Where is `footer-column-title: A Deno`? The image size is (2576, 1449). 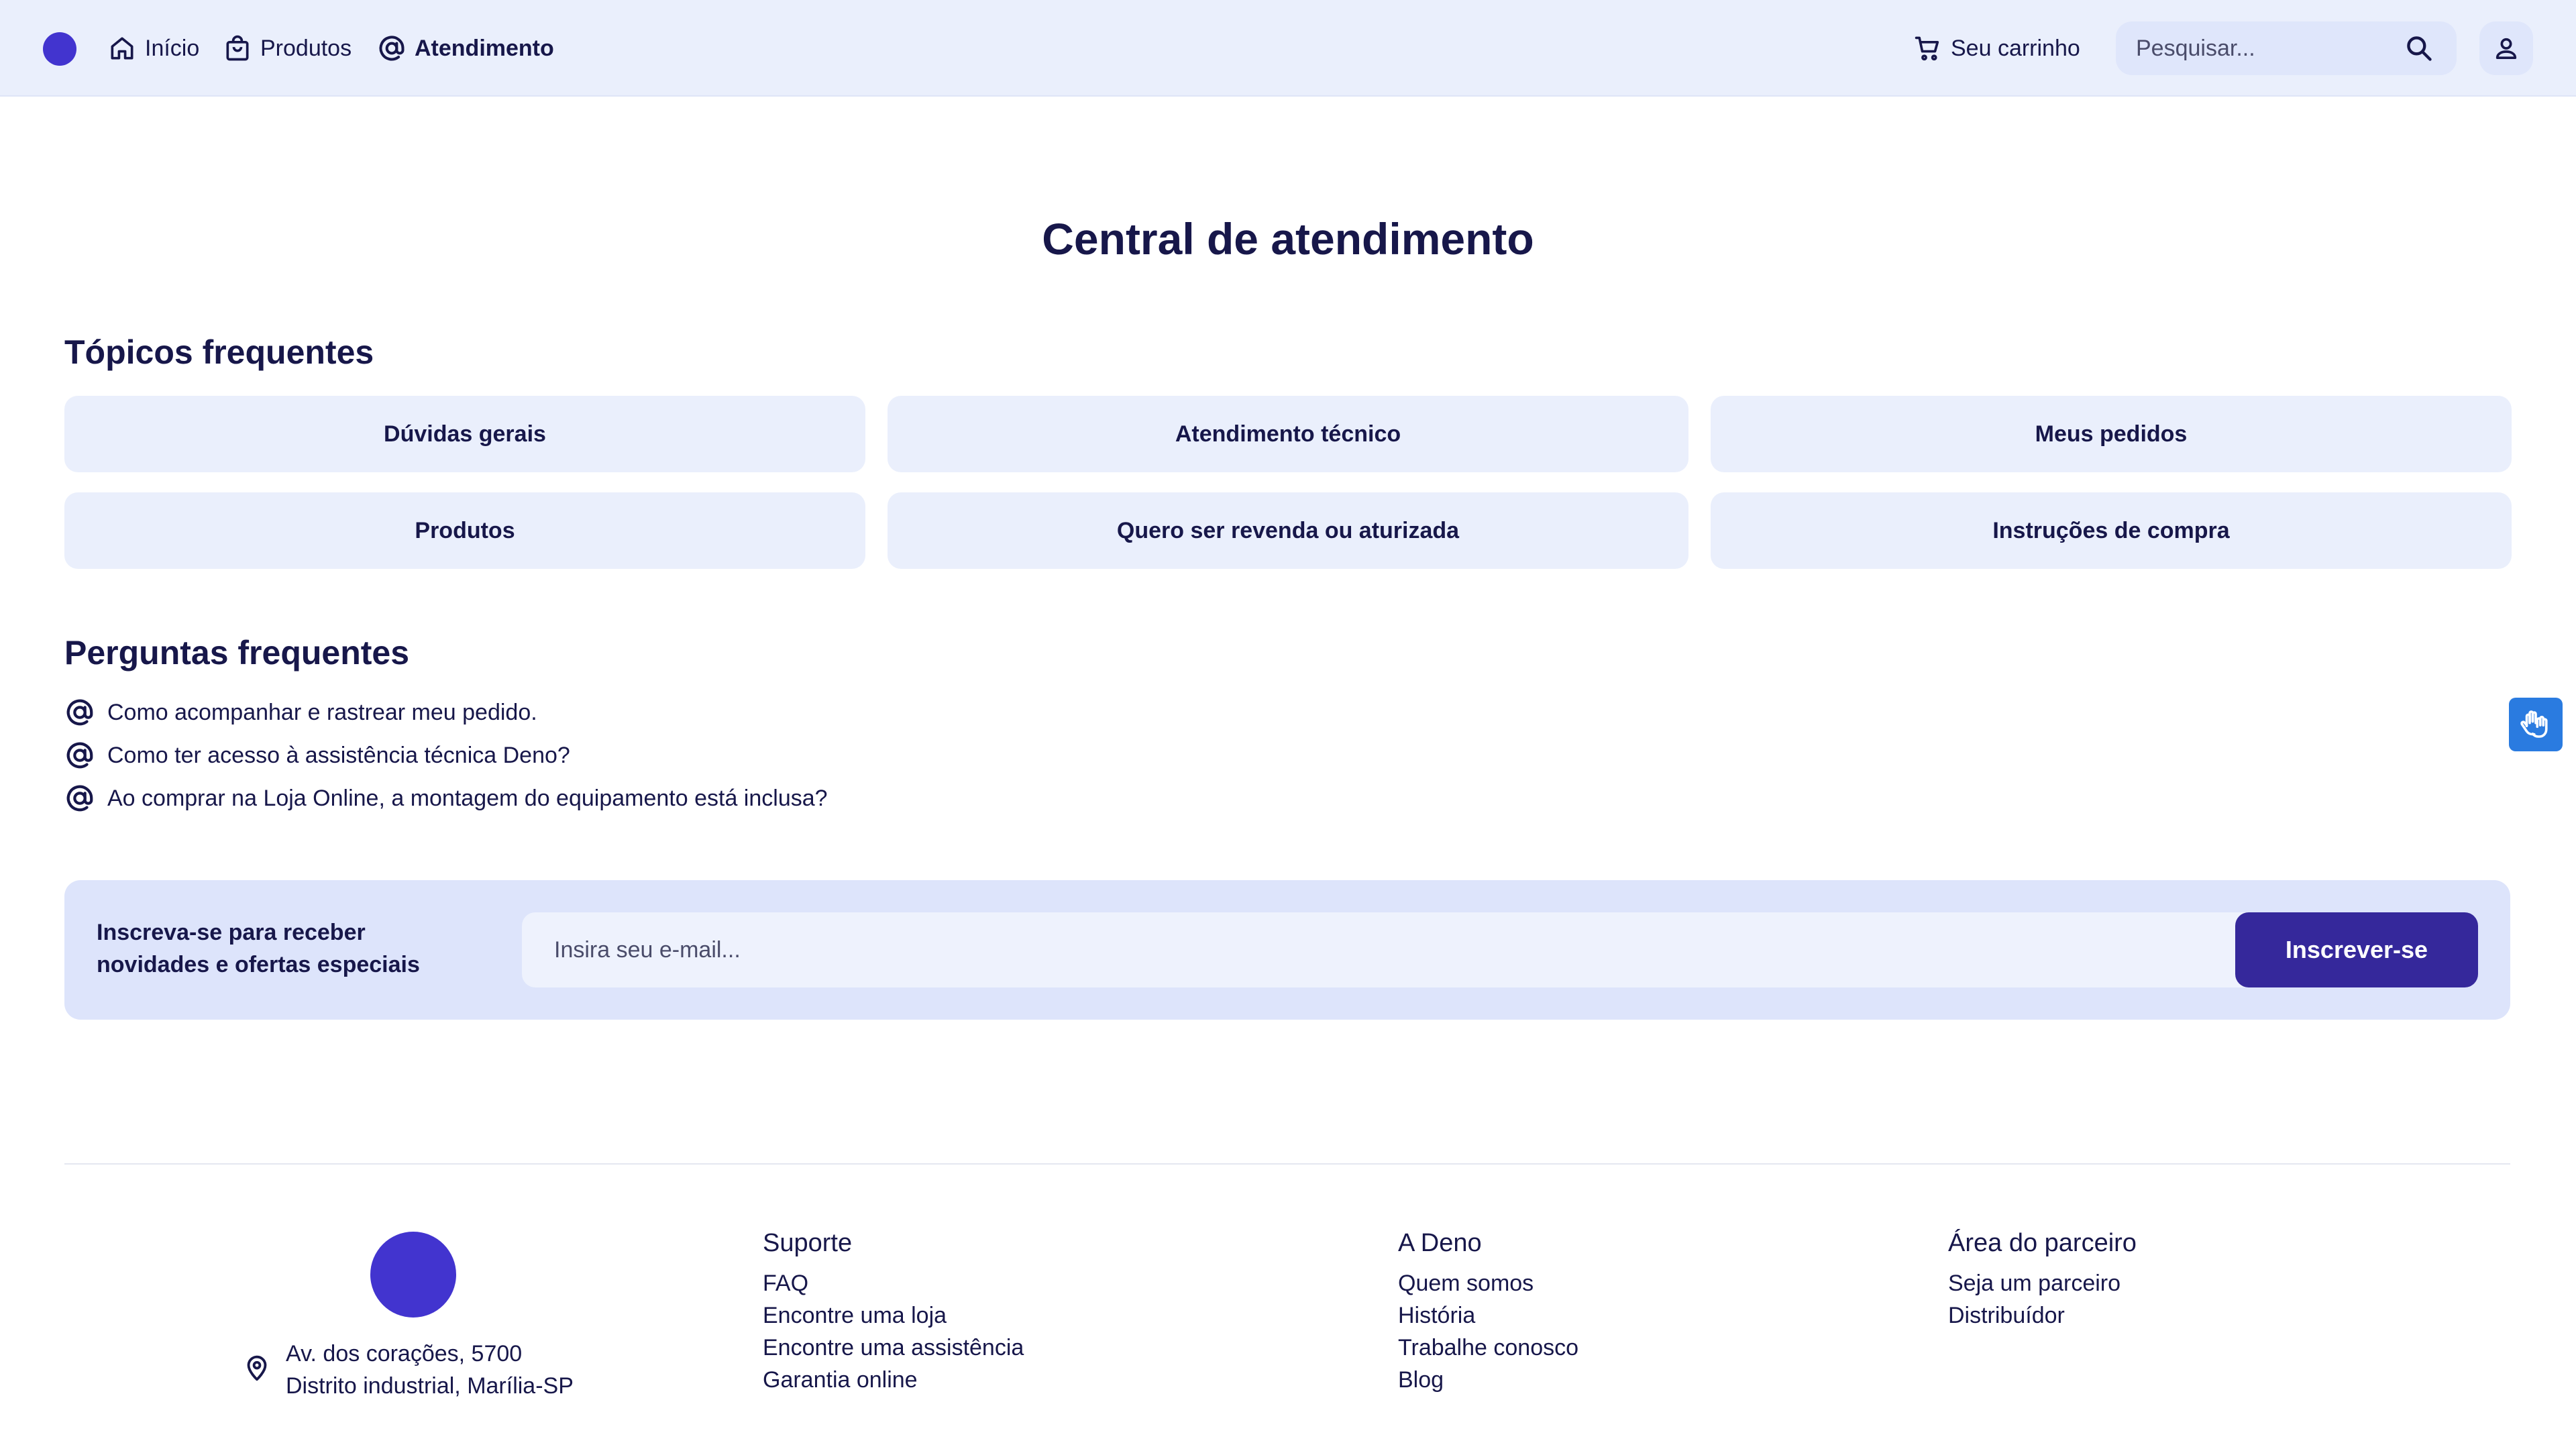
footer-column-title: A Deno is located at coordinates (1440, 1243).